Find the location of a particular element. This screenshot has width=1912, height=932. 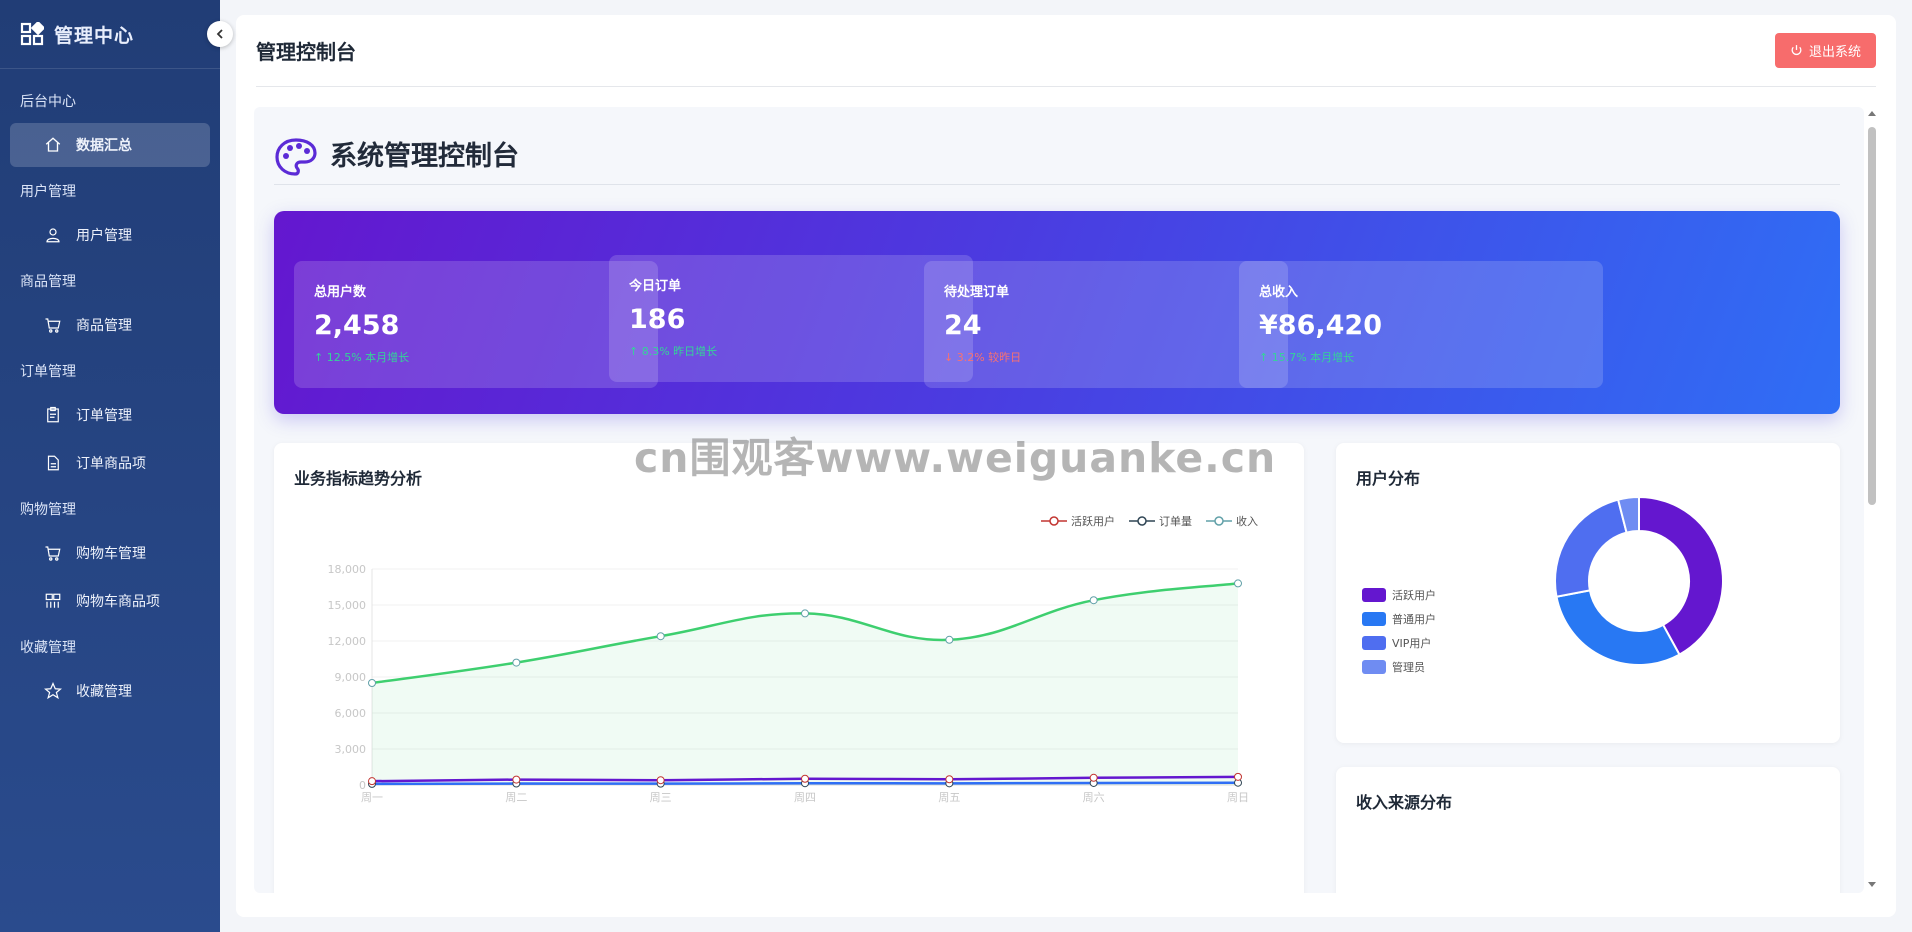

menu-group-title: 后台中心 is located at coordinates (48, 102).